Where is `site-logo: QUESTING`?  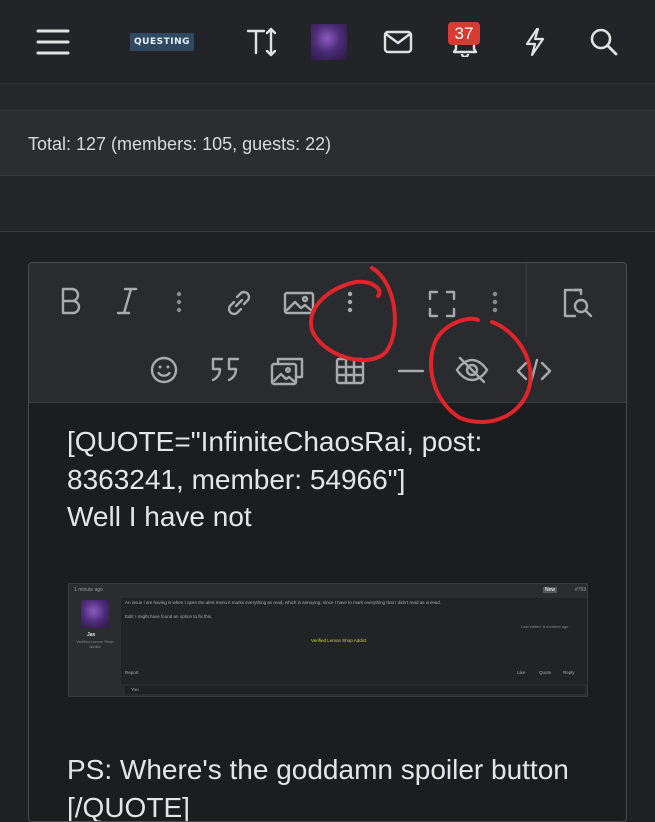
site-logo: QUESTING is located at coordinates (162, 42).